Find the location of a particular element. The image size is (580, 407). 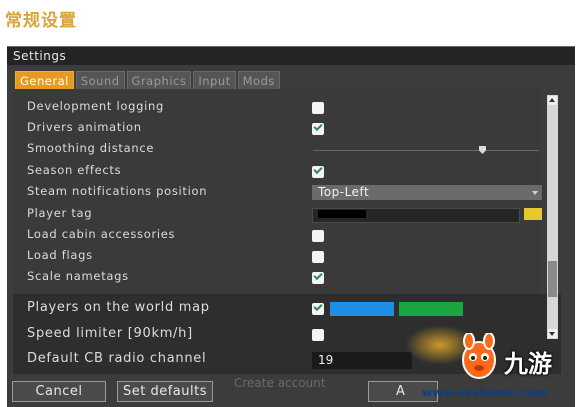

setting-load-cabin-accessories: Load cabin accessories is located at coordinates (277, 236).